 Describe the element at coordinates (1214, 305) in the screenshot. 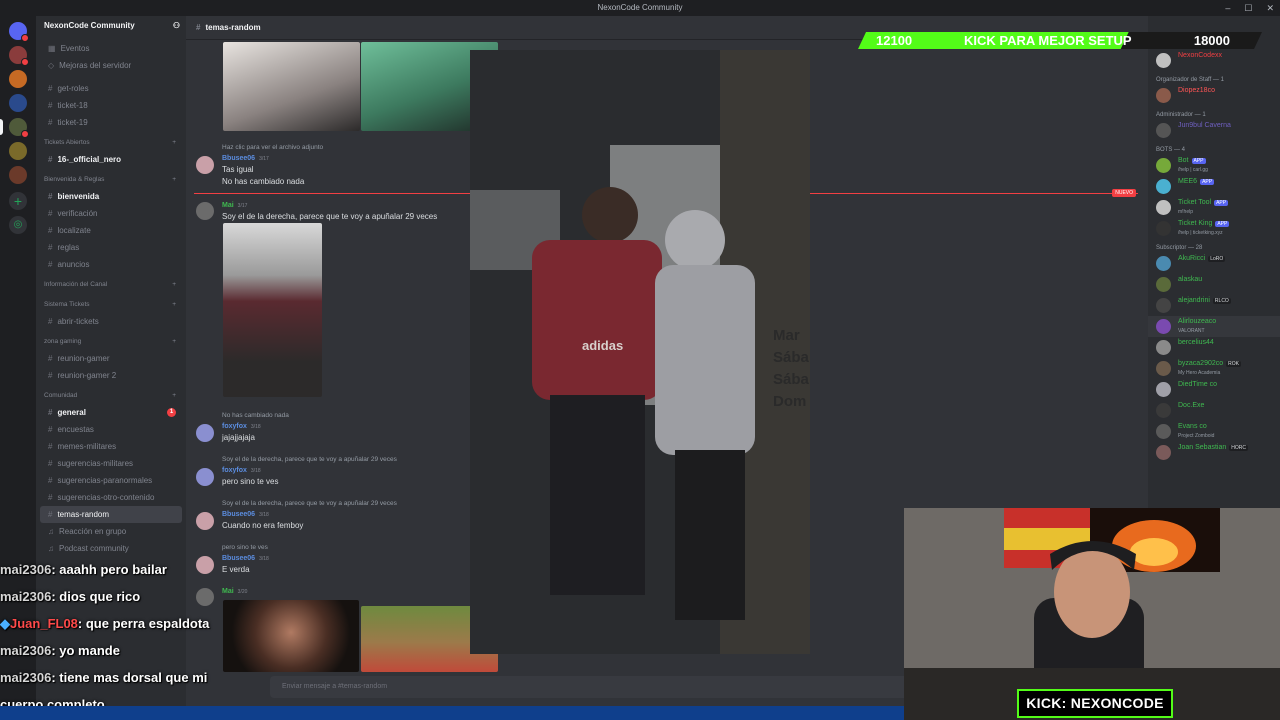

I see `member-sub: alejandrini RLCO` at that location.